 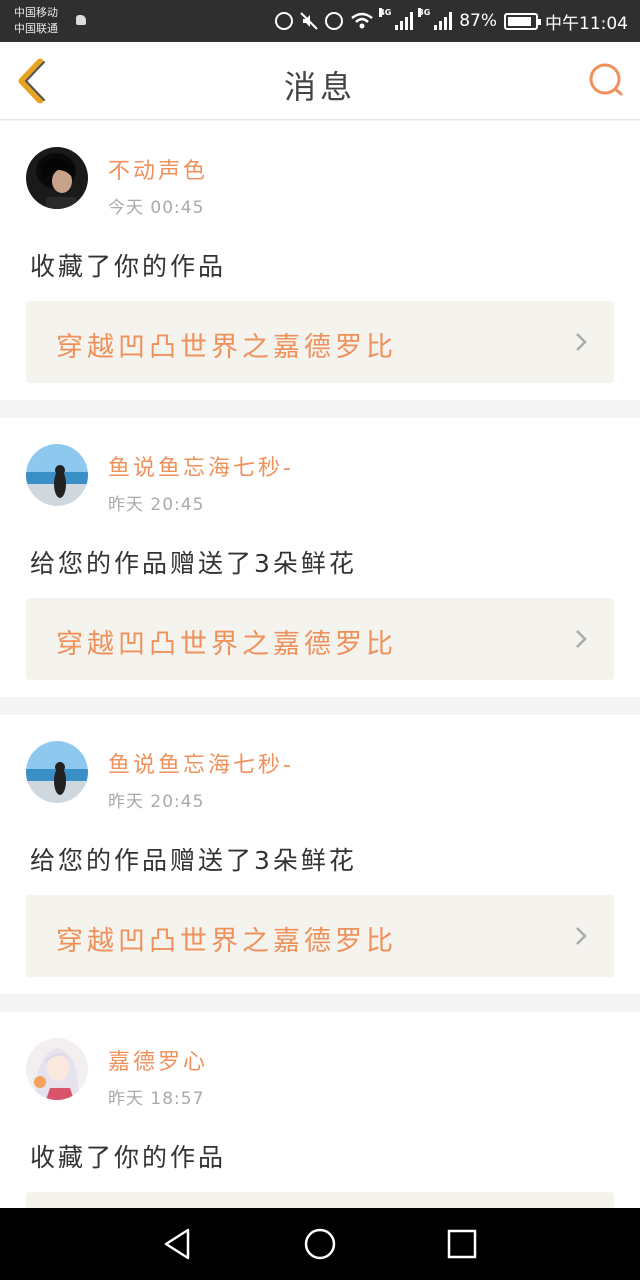 What do you see at coordinates (385, 12) in the screenshot?
I see `network-label-1: 4G` at bounding box center [385, 12].